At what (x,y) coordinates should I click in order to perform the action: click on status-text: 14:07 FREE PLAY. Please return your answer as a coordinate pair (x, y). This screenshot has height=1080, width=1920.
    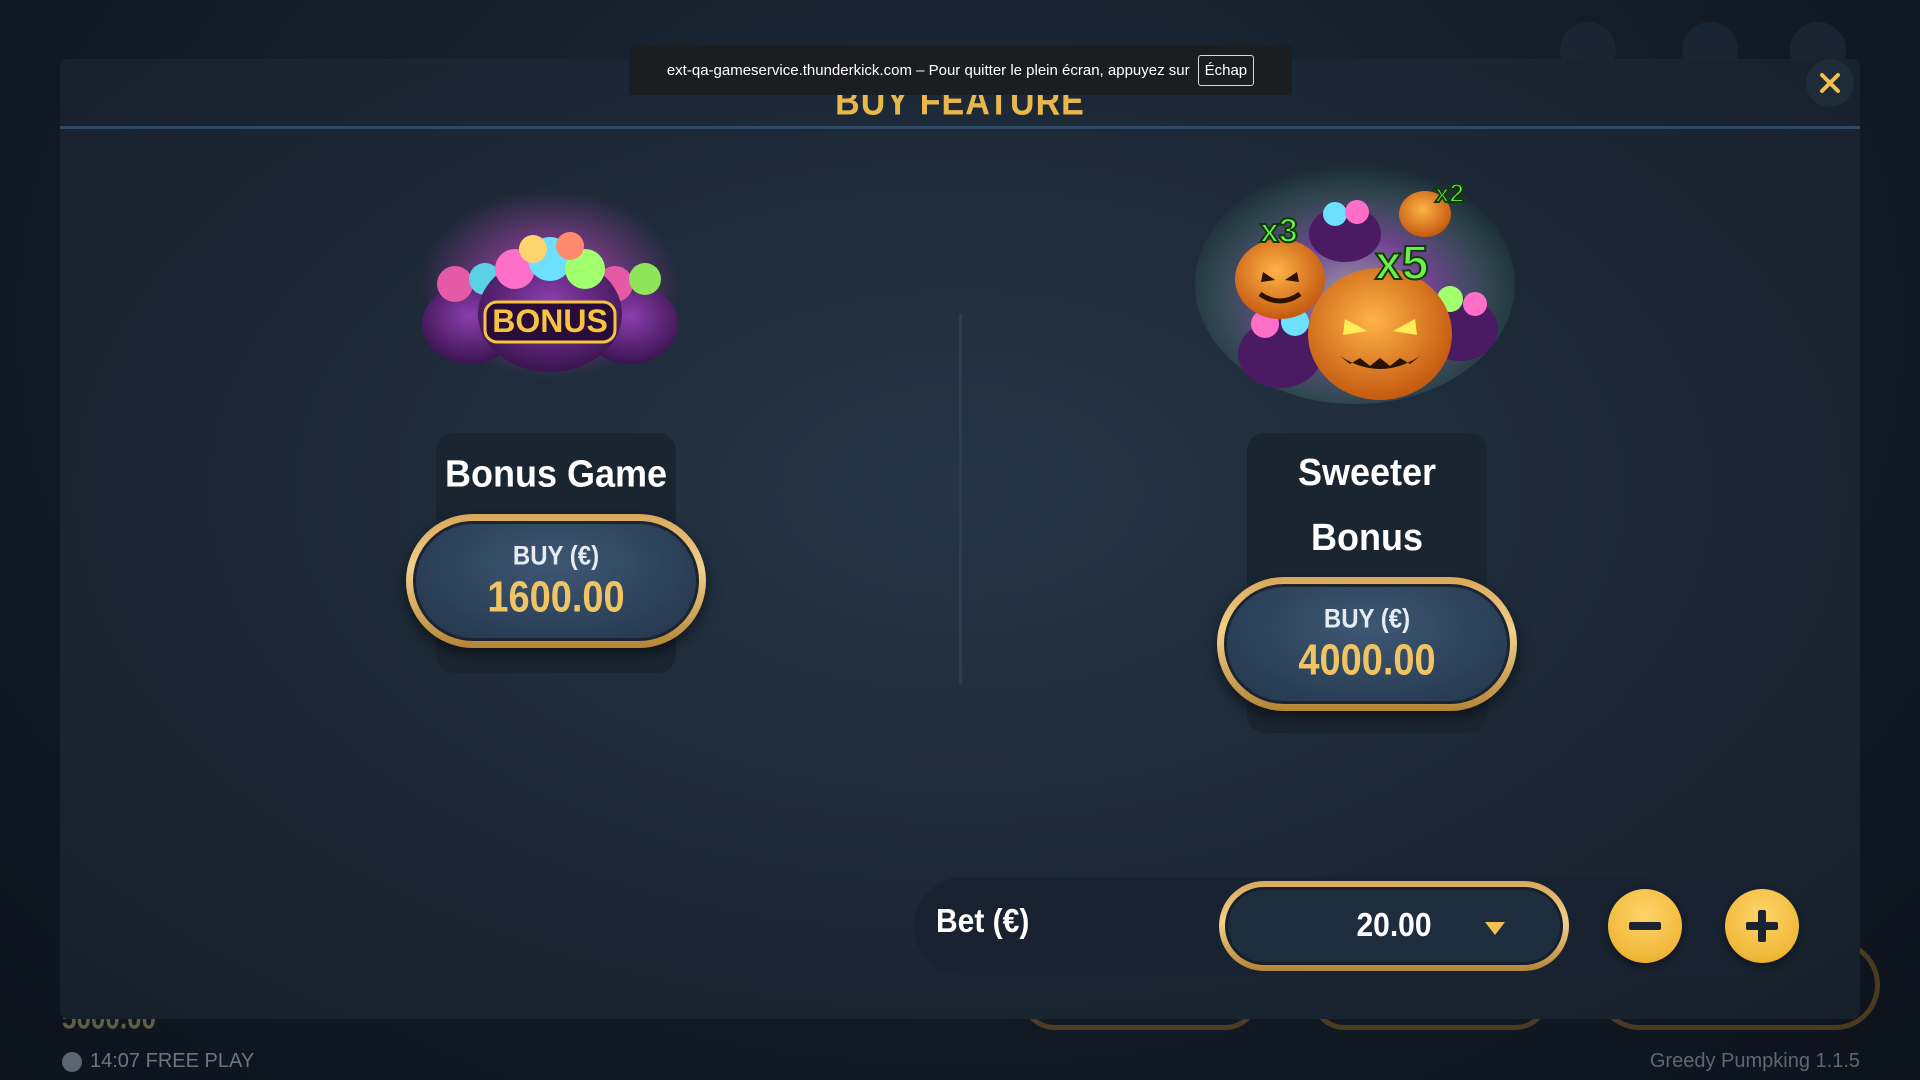
    Looking at the image, I should click on (172, 1061).